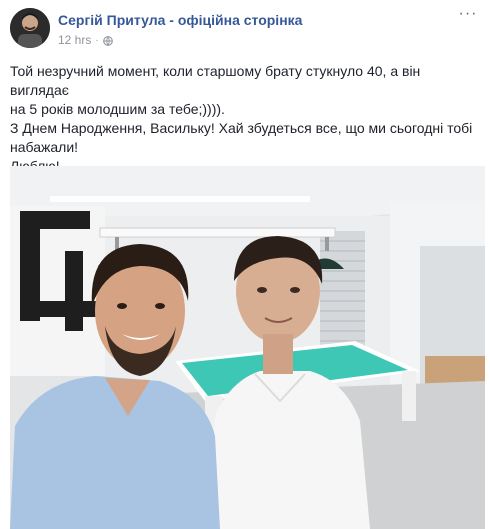 This screenshot has width=490, height=529. I want to click on profile-avatar, so click(30, 28).